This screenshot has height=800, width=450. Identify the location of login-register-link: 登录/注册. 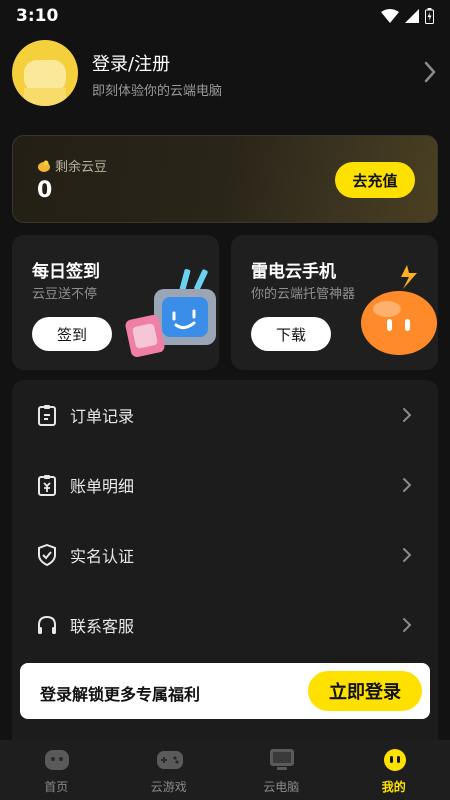
(131, 63).